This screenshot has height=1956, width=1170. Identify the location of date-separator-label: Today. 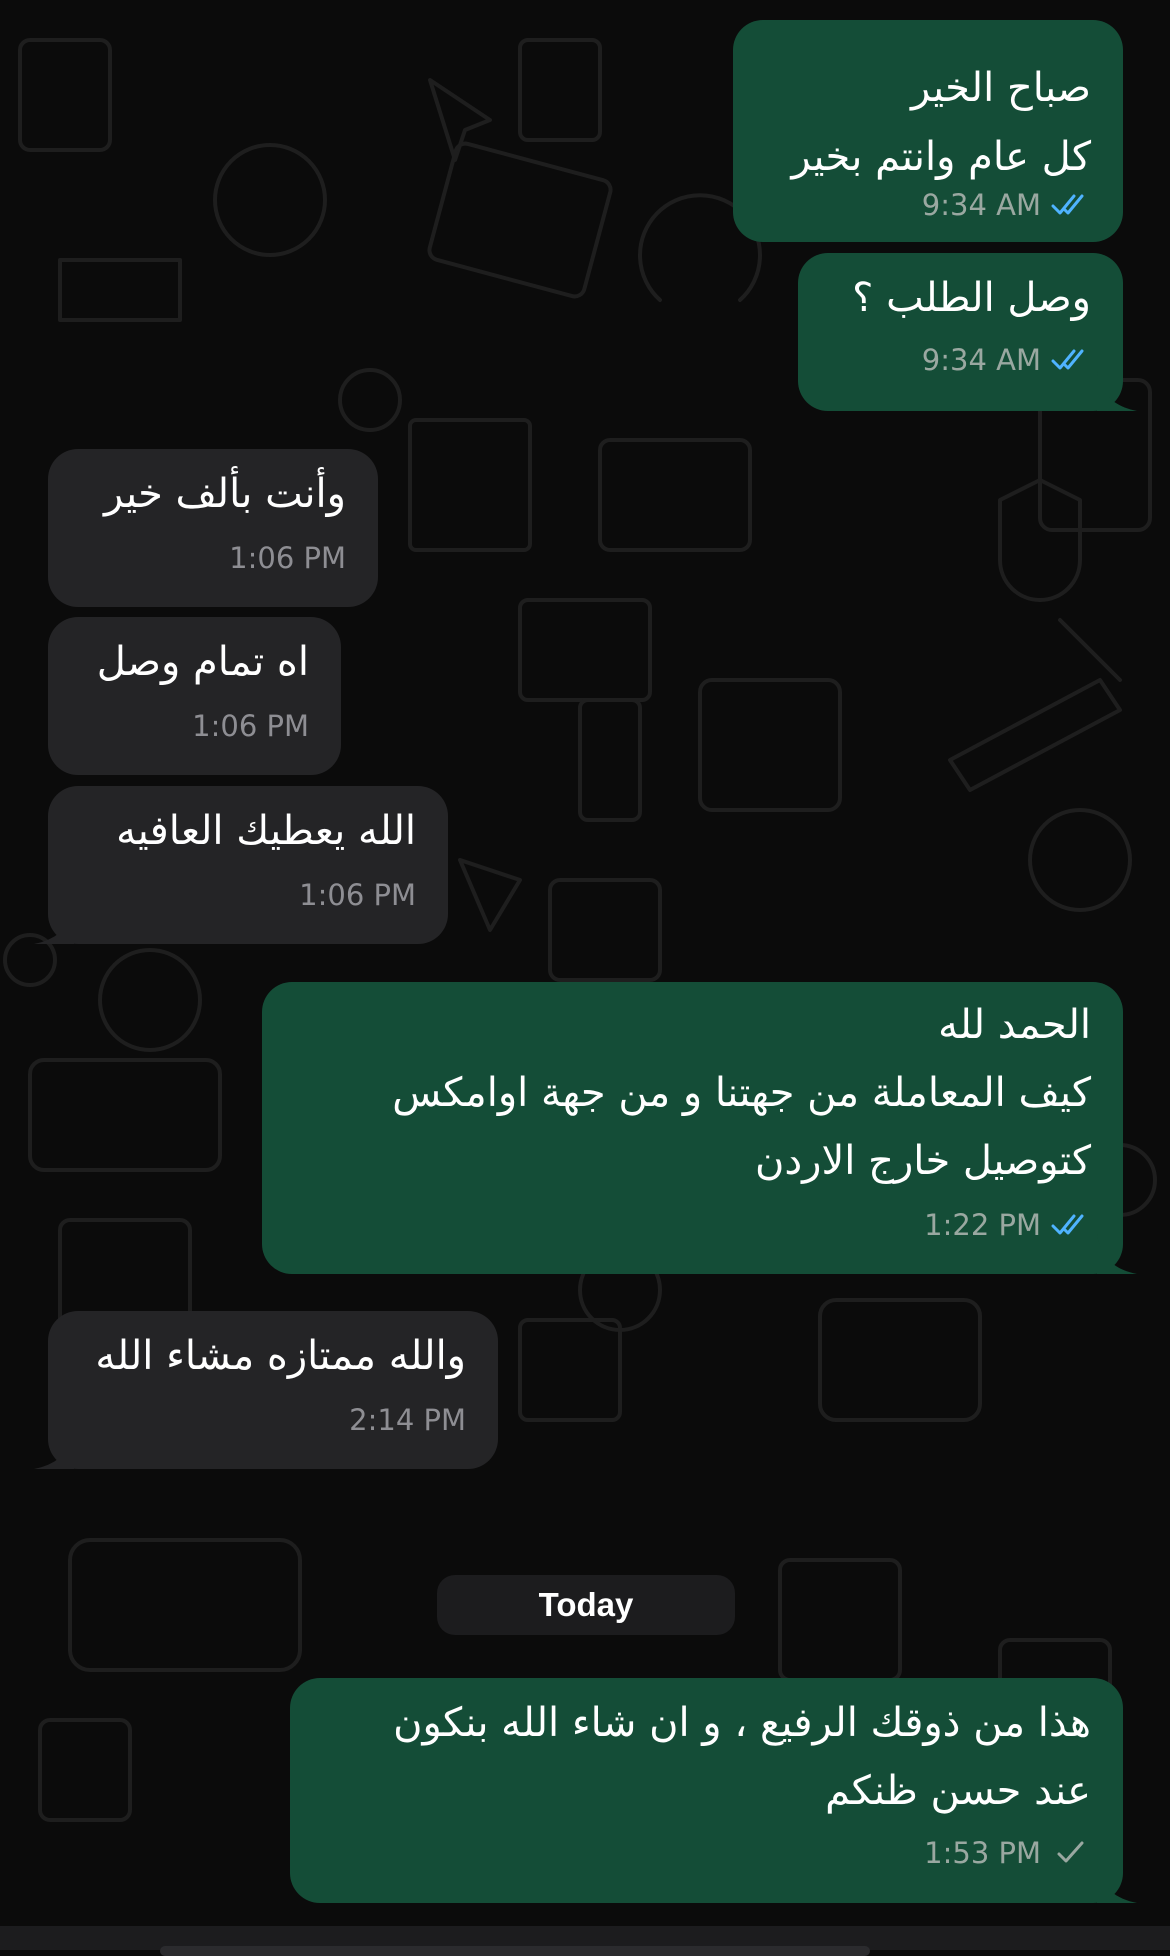
(586, 1604).